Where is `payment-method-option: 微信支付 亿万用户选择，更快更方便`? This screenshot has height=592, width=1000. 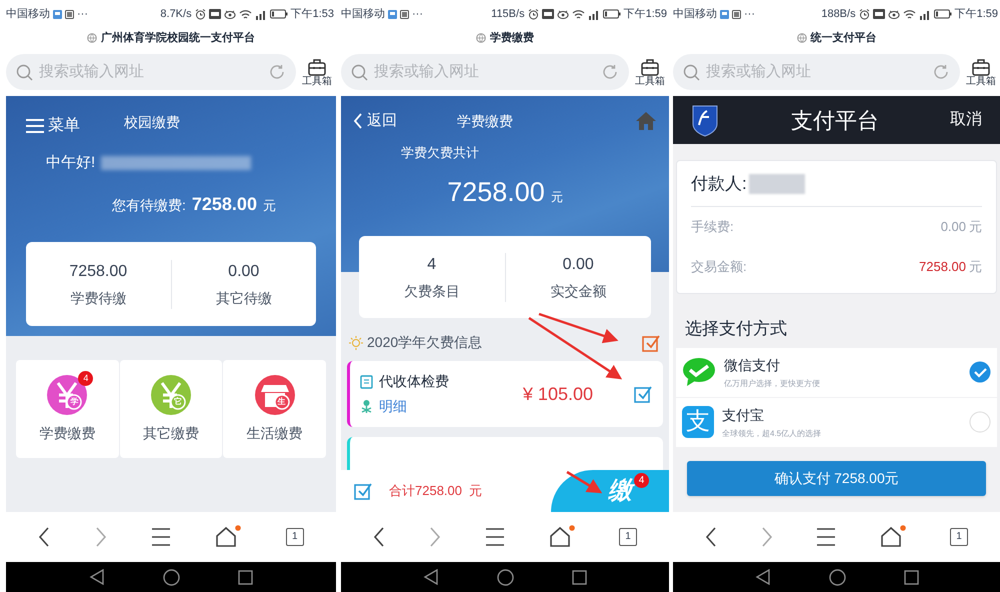
payment-method-option: 微信支付 亿万用户选择，更快更方便 is located at coordinates (836, 372).